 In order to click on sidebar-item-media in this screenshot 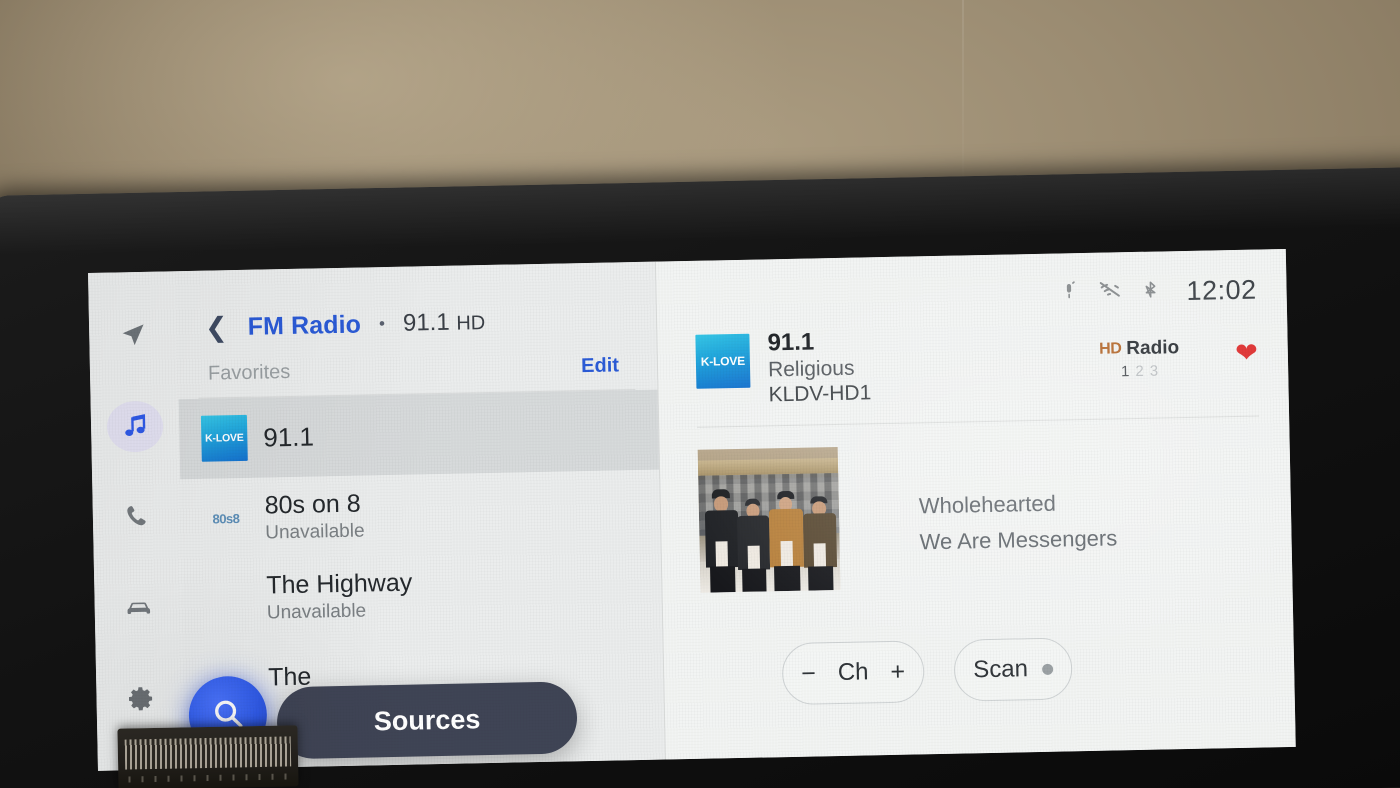, I will do `click(135, 426)`.